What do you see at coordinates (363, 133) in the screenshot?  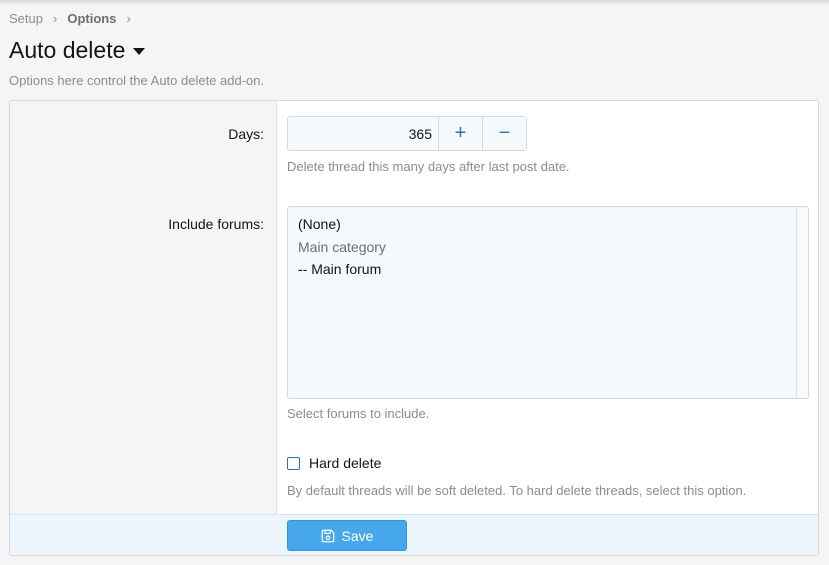 I see `days-input` at bounding box center [363, 133].